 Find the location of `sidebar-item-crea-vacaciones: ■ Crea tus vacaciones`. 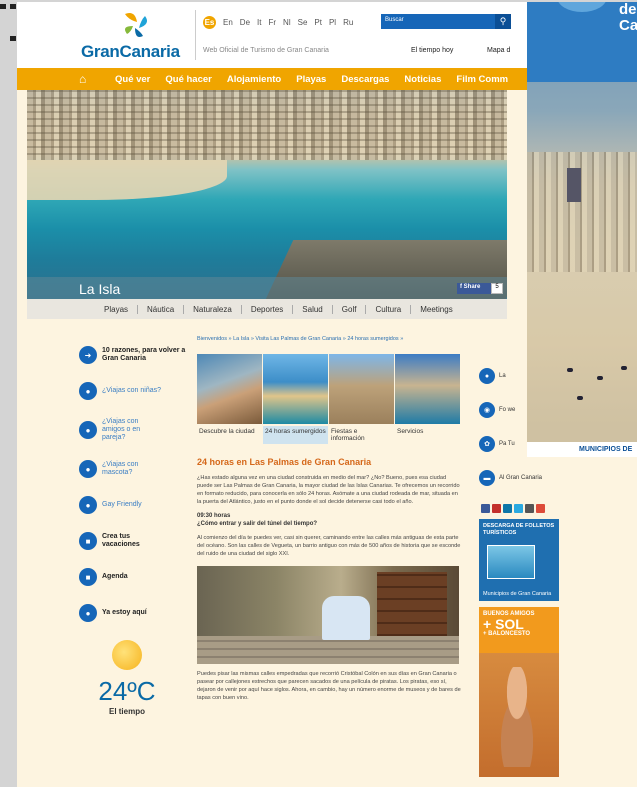

sidebar-item-crea-vacaciones: ■ Crea tus vacaciones is located at coordinates (134, 541).